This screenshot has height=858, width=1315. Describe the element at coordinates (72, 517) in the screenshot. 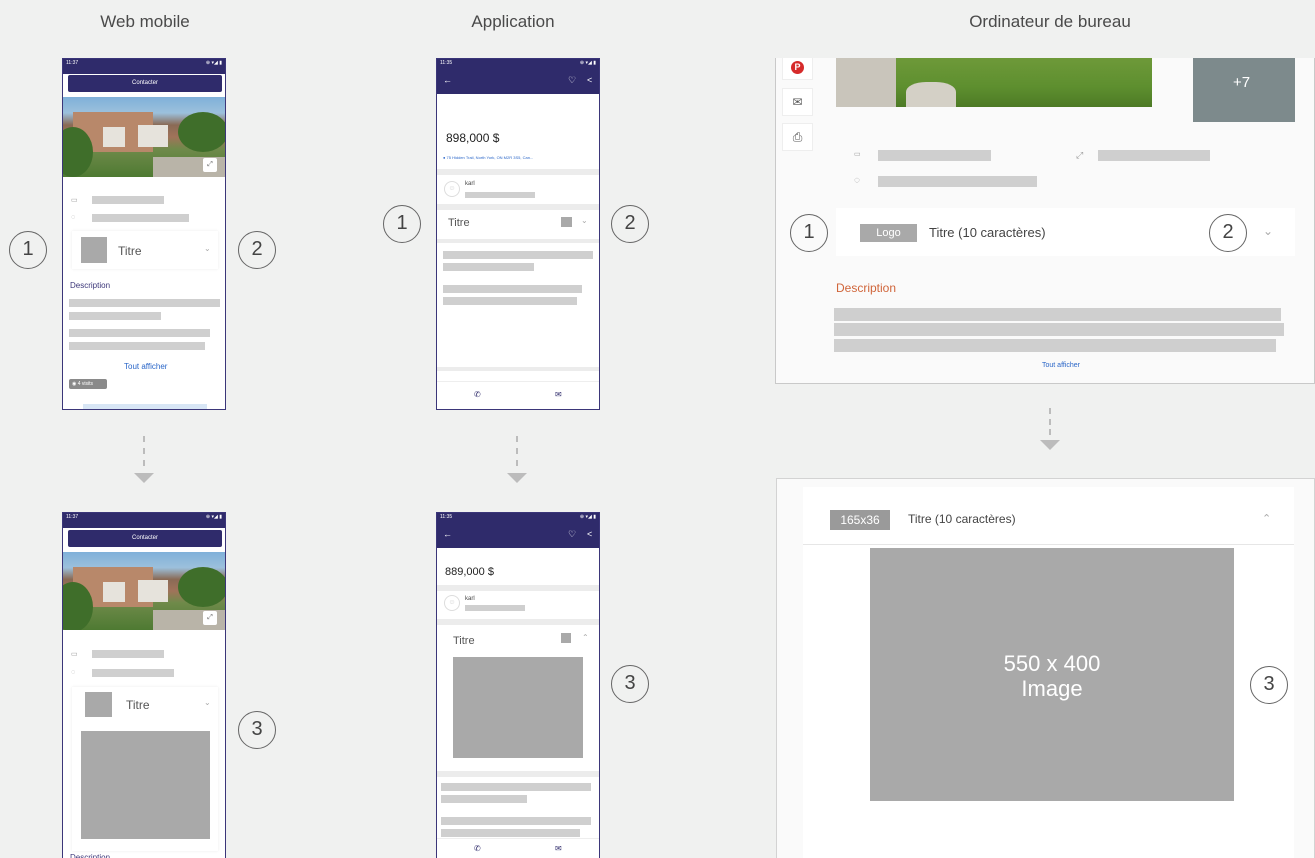

I see `status-time: 11:37` at that location.